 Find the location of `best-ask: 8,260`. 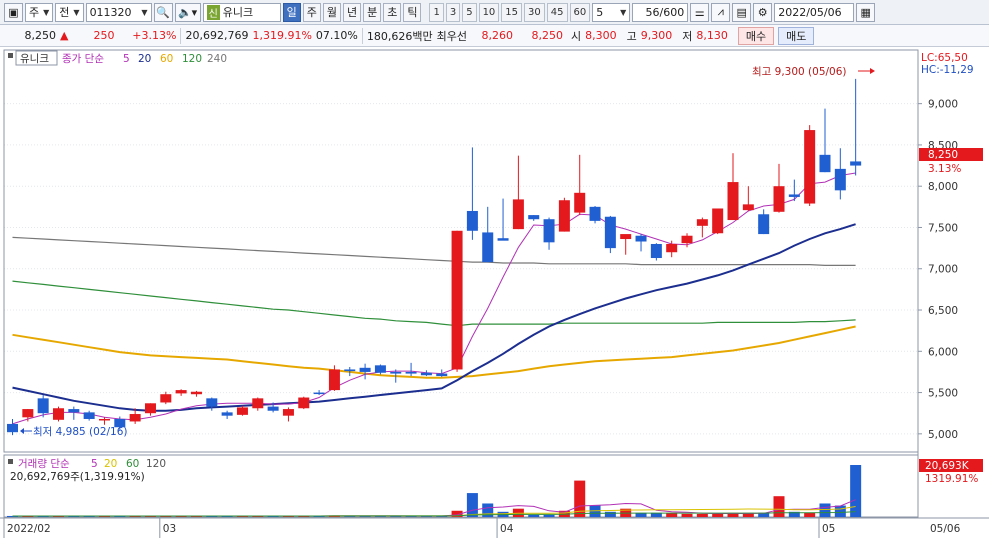

best-ask: 8,260 is located at coordinates (497, 35).